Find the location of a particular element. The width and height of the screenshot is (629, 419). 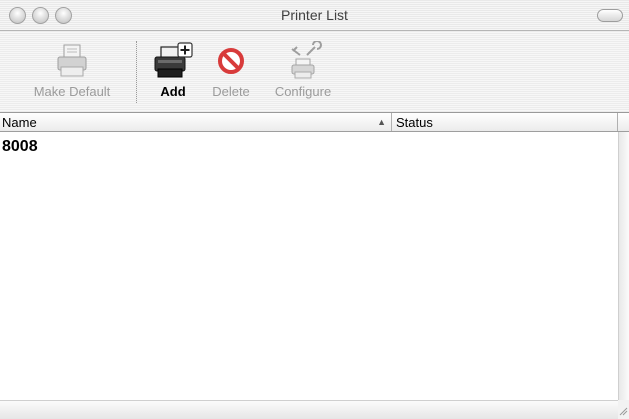

horizontal-scrollbar is located at coordinates (309, 409).